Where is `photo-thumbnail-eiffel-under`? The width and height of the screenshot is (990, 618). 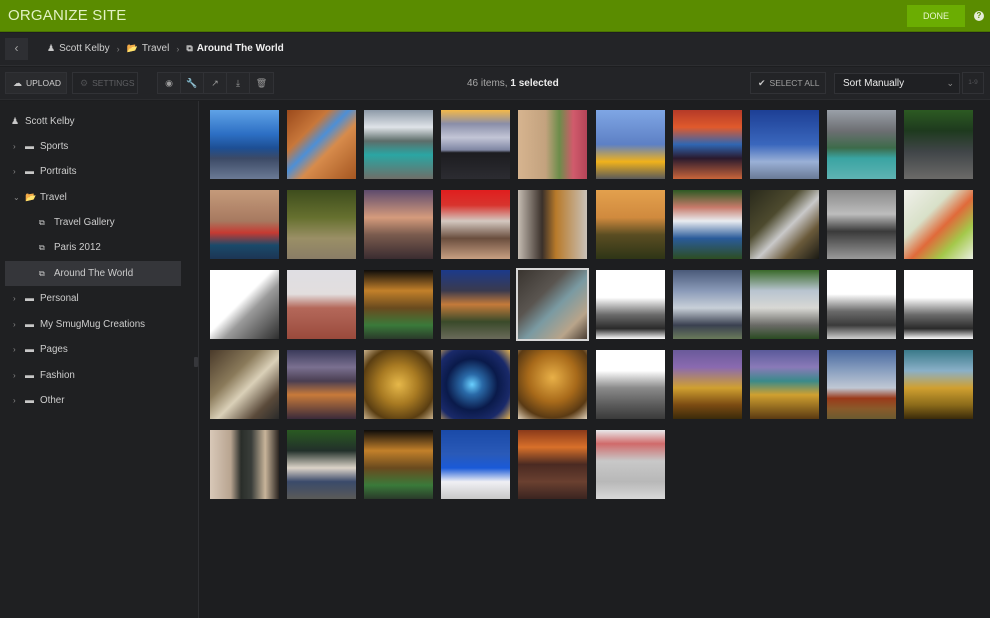 photo-thumbnail-eiffel-under is located at coordinates (861, 304).